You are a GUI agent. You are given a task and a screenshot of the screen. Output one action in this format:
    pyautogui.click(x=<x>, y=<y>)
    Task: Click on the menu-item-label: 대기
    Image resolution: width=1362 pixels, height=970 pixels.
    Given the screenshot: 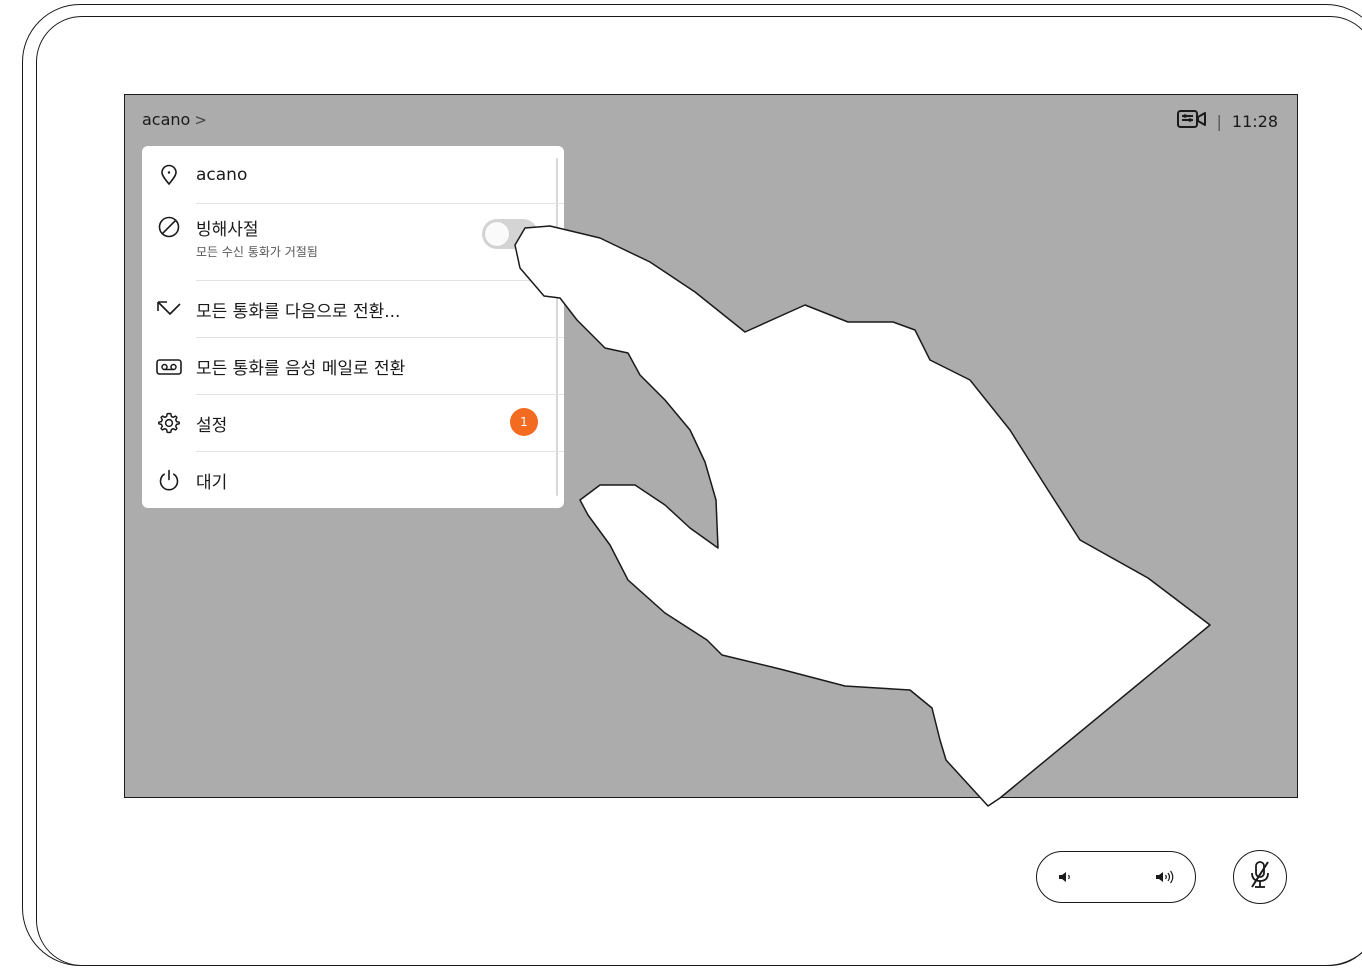 What is the action you would take?
    pyautogui.click(x=212, y=482)
    